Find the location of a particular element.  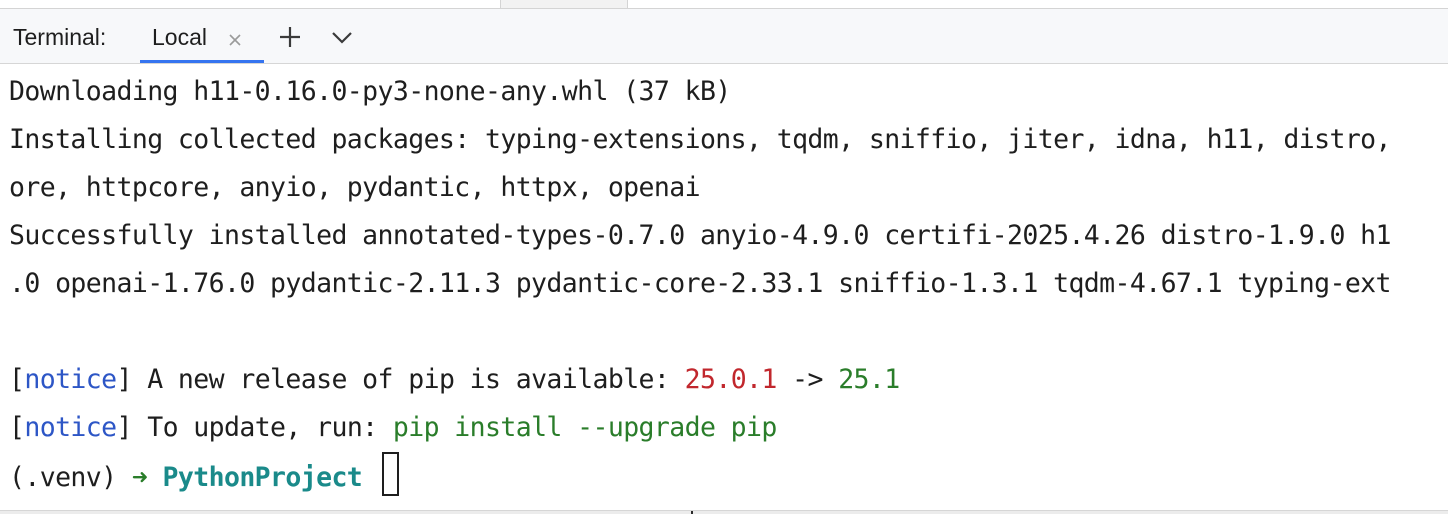

text-cursor is located at coordinates (390, 474).